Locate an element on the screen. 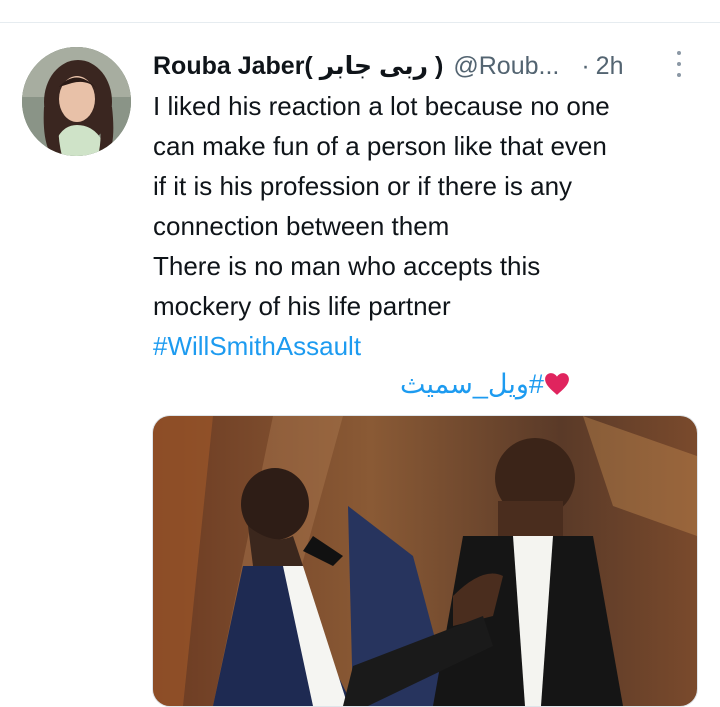 The width and height of the screenshot is (720, 707). tweet-header: Rouba Jaber( ربى جابر ) @Roub... · 2h is located at coordinates (423, 66).